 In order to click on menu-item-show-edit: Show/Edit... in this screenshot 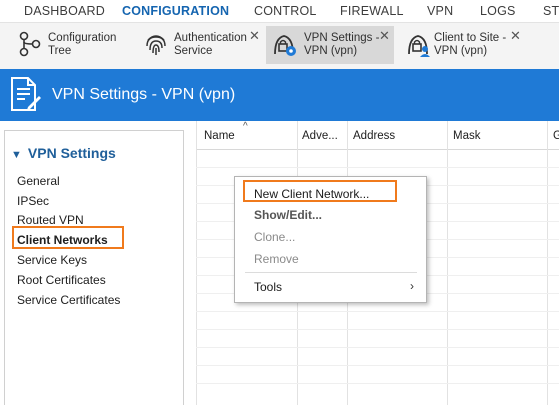, I will do `click(288, 215)`.